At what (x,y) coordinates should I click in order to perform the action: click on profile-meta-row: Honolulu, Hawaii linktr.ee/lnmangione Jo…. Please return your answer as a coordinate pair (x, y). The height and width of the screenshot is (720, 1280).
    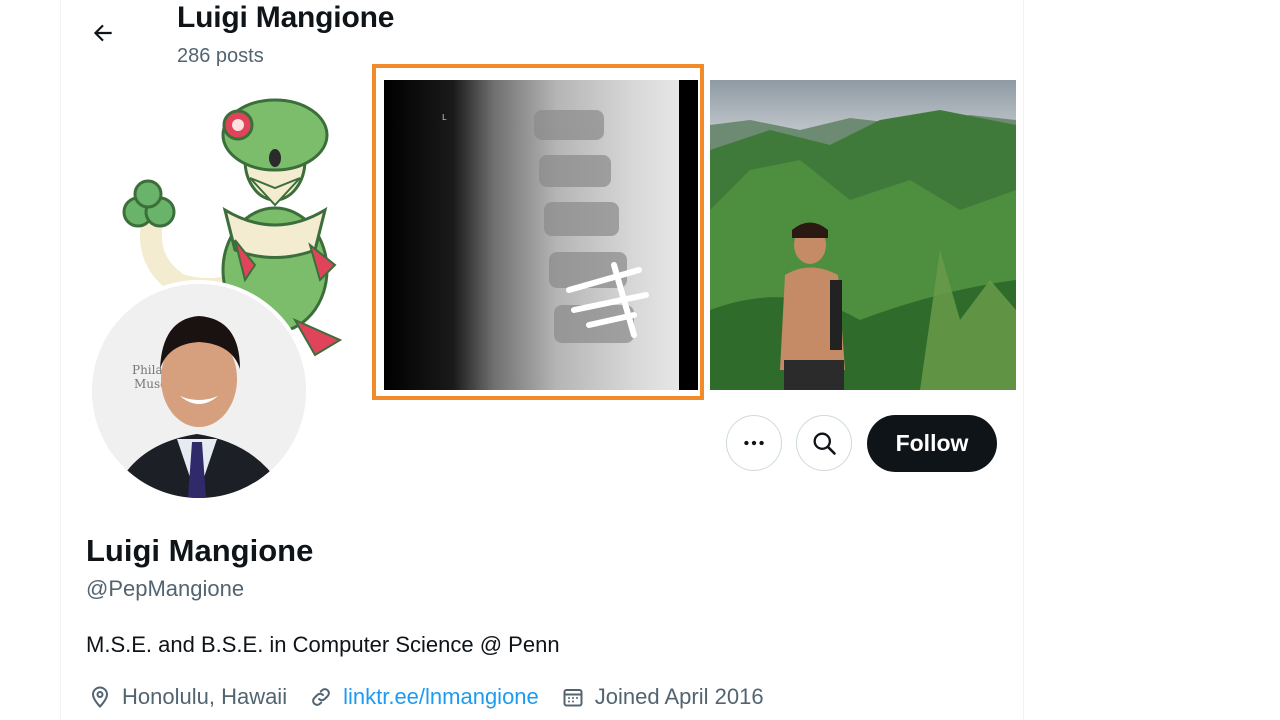
    Looking at the image, I should click on (437, 697).